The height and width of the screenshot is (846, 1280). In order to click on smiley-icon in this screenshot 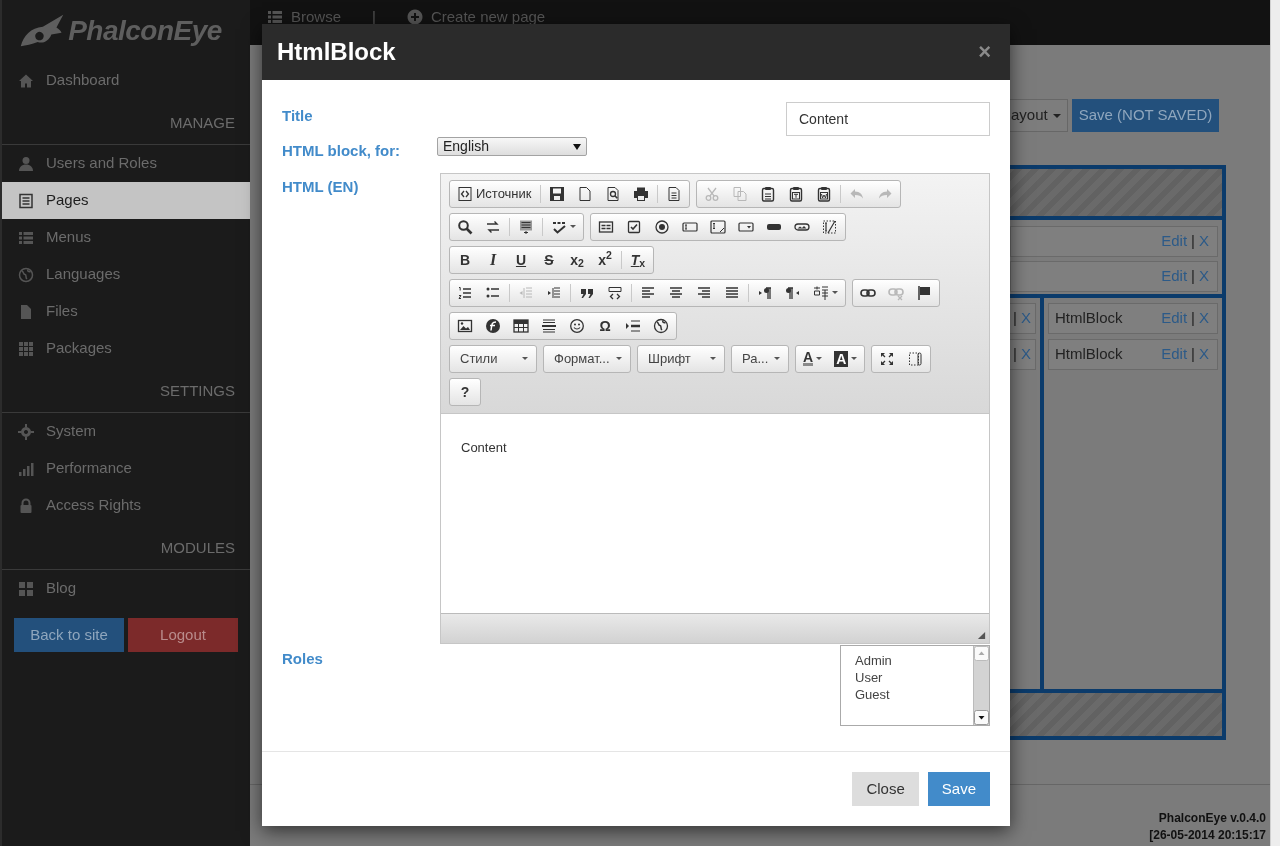, I will do `click(577, 325)`.